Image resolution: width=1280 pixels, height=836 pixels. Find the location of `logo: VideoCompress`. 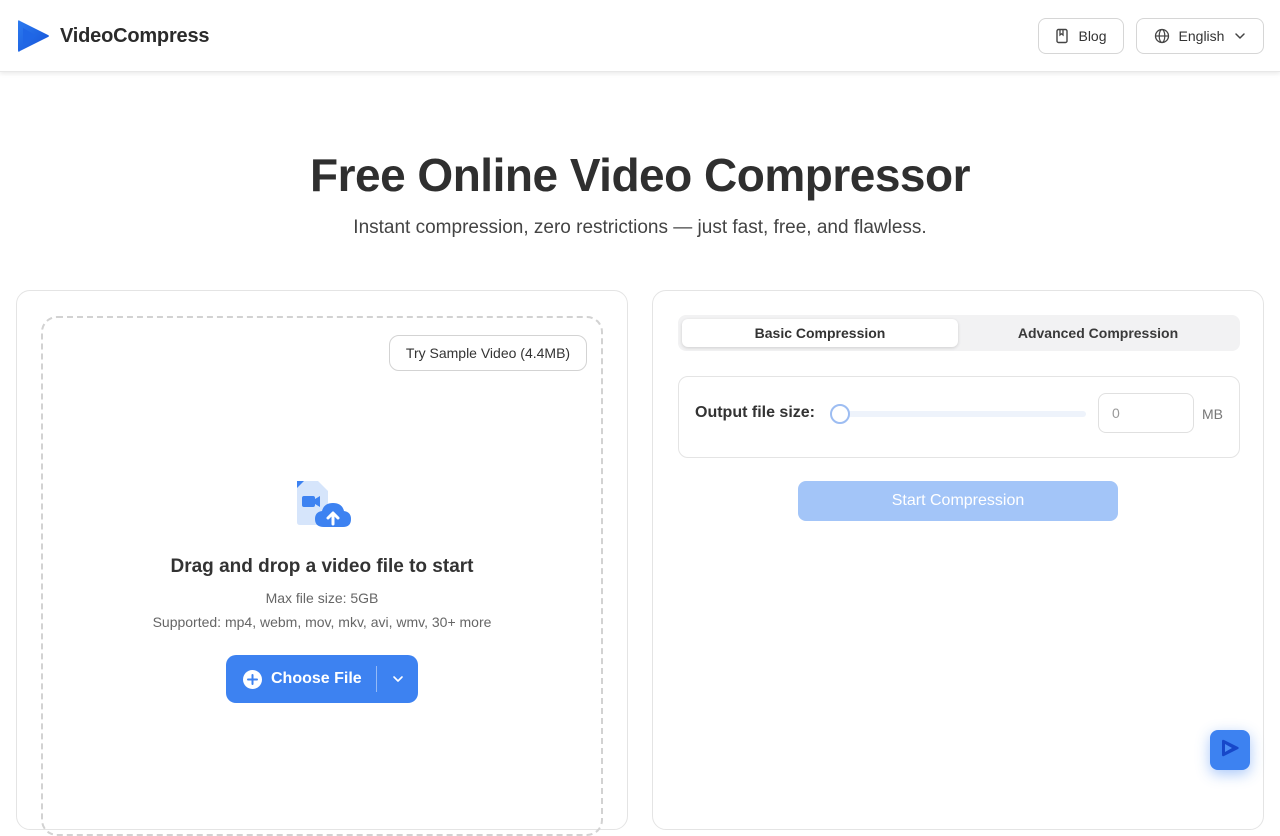

logo: VideoCompress is located at coordinates (113, 36).